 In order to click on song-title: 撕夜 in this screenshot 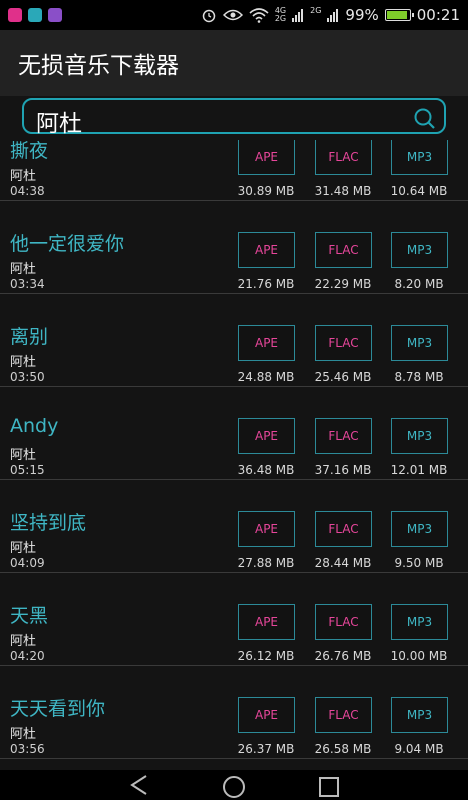, I will do `click(29, 151)`.